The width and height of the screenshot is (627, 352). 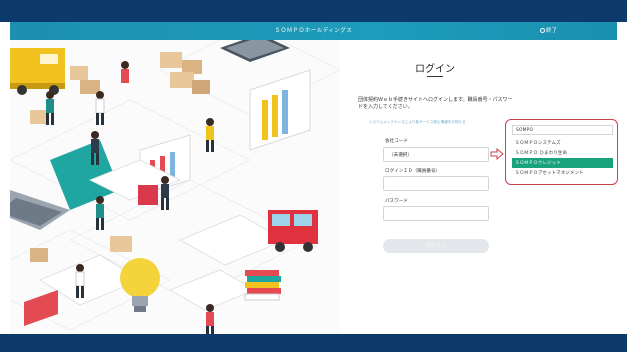 What do you see at coordinates (436, 183) in the screenshot?
I see `employee-id-input` at bounding box center [436, 183].